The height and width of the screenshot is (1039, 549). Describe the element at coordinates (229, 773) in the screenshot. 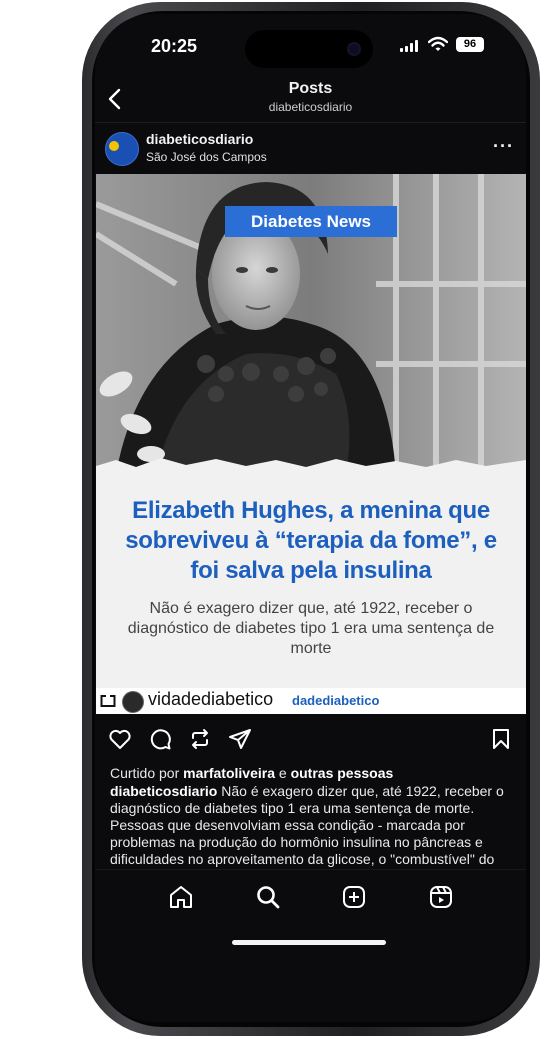

I see `liked-user: marfatoliveira` at that location.